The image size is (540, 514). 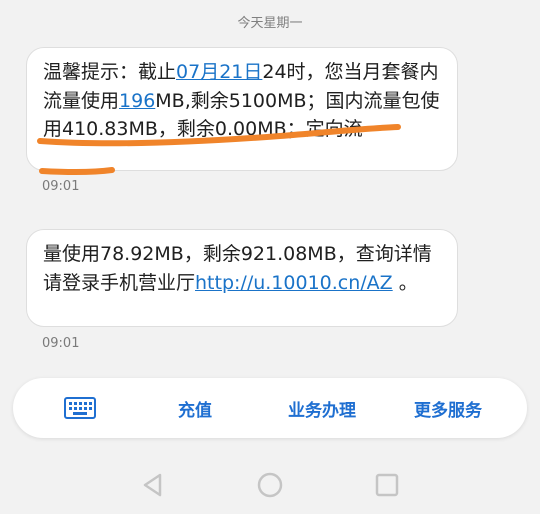 I want to click on date-header: 今天星期一, so click(x=270, y=23).